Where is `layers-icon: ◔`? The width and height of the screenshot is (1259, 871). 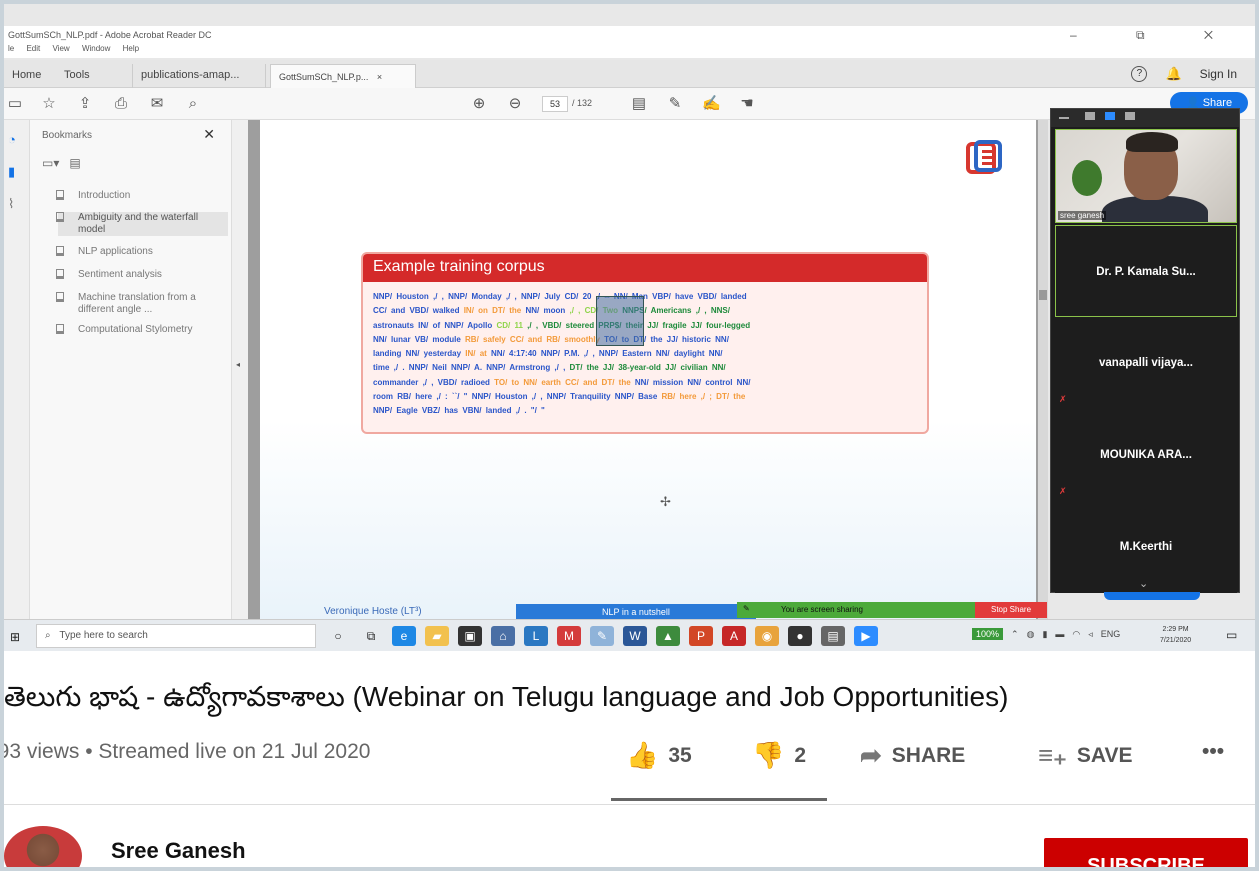 layers-icon: ◔ is located at coordinates (12, 139).